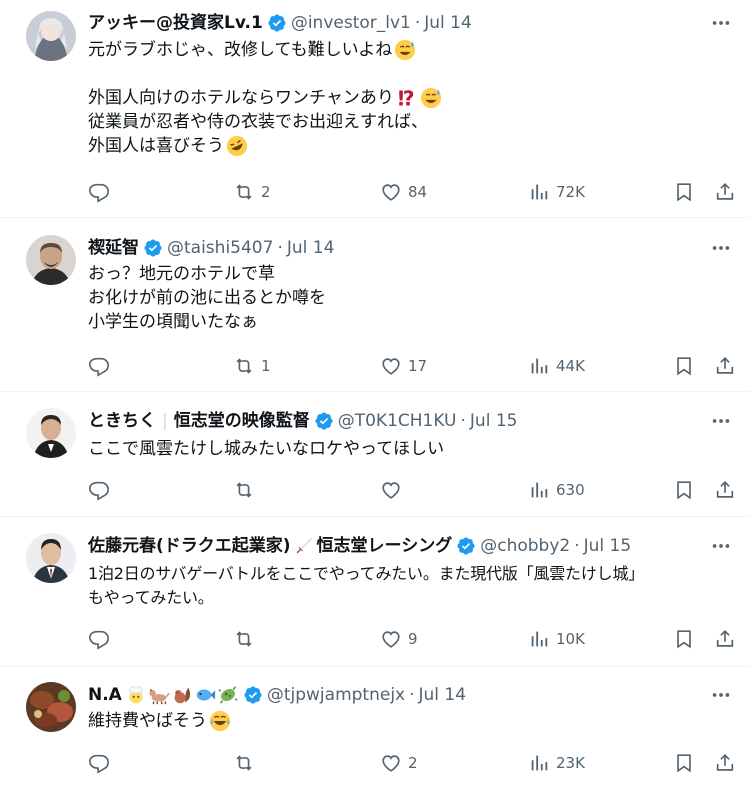 The image size is (750, 790). I want to click on views-count: 23K, so click(570, 763).